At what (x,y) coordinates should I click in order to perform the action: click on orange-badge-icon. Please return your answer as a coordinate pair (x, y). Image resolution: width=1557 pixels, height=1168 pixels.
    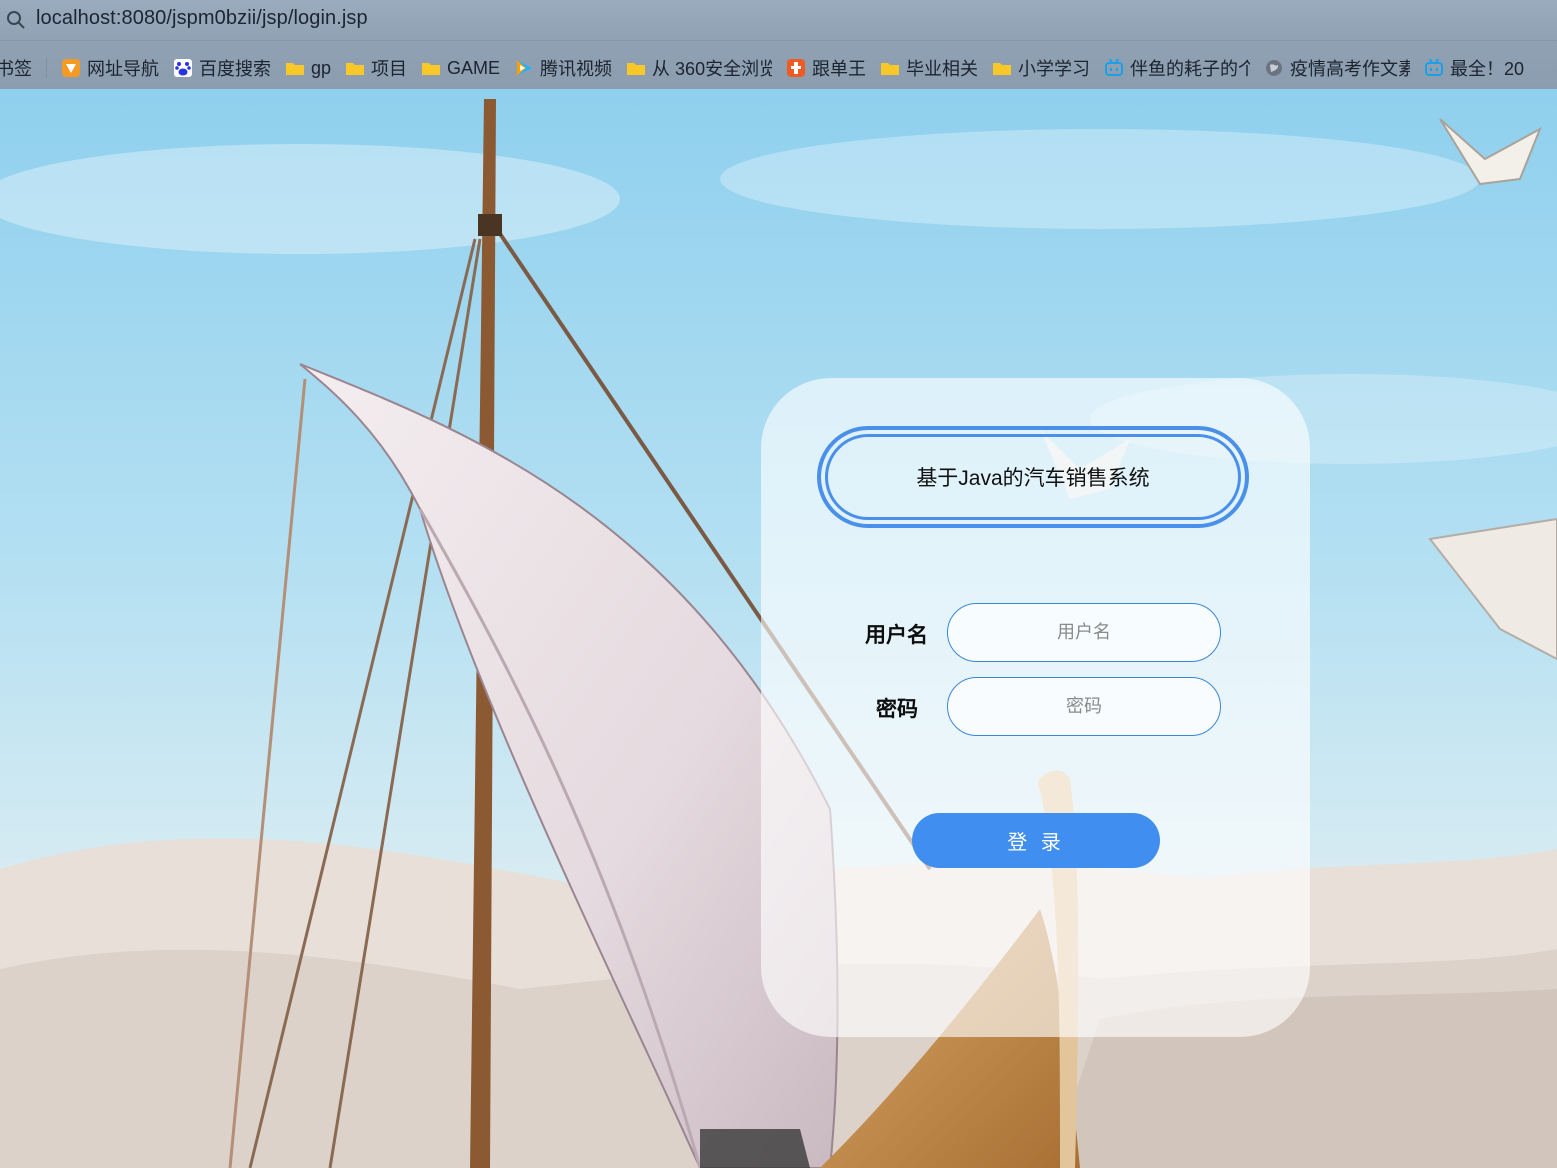
    Looking at the image, I should click on (796, 68).